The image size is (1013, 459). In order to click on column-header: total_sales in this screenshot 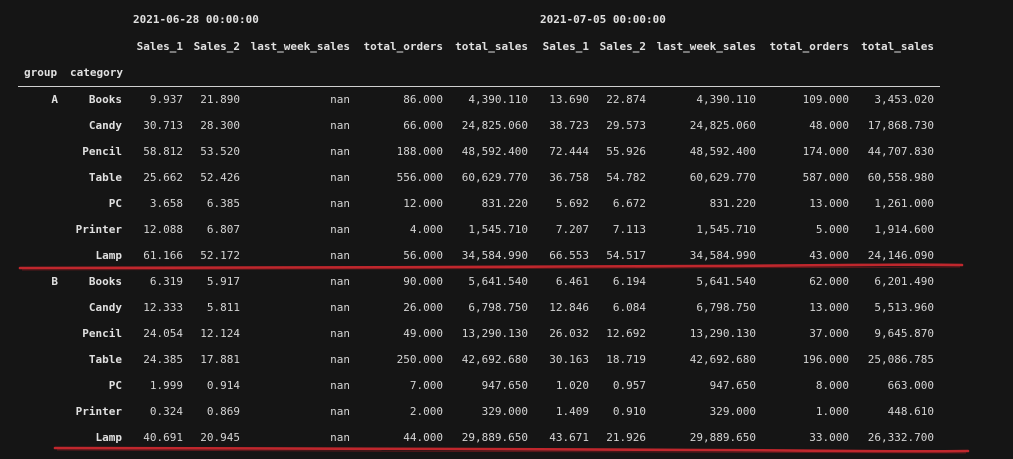, I will do `click(897, 46)`.